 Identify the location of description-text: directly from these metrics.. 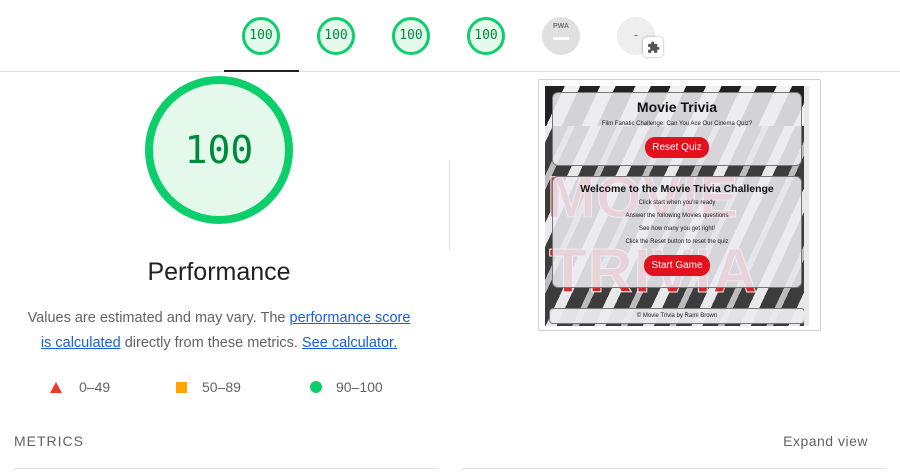
(211, 343).